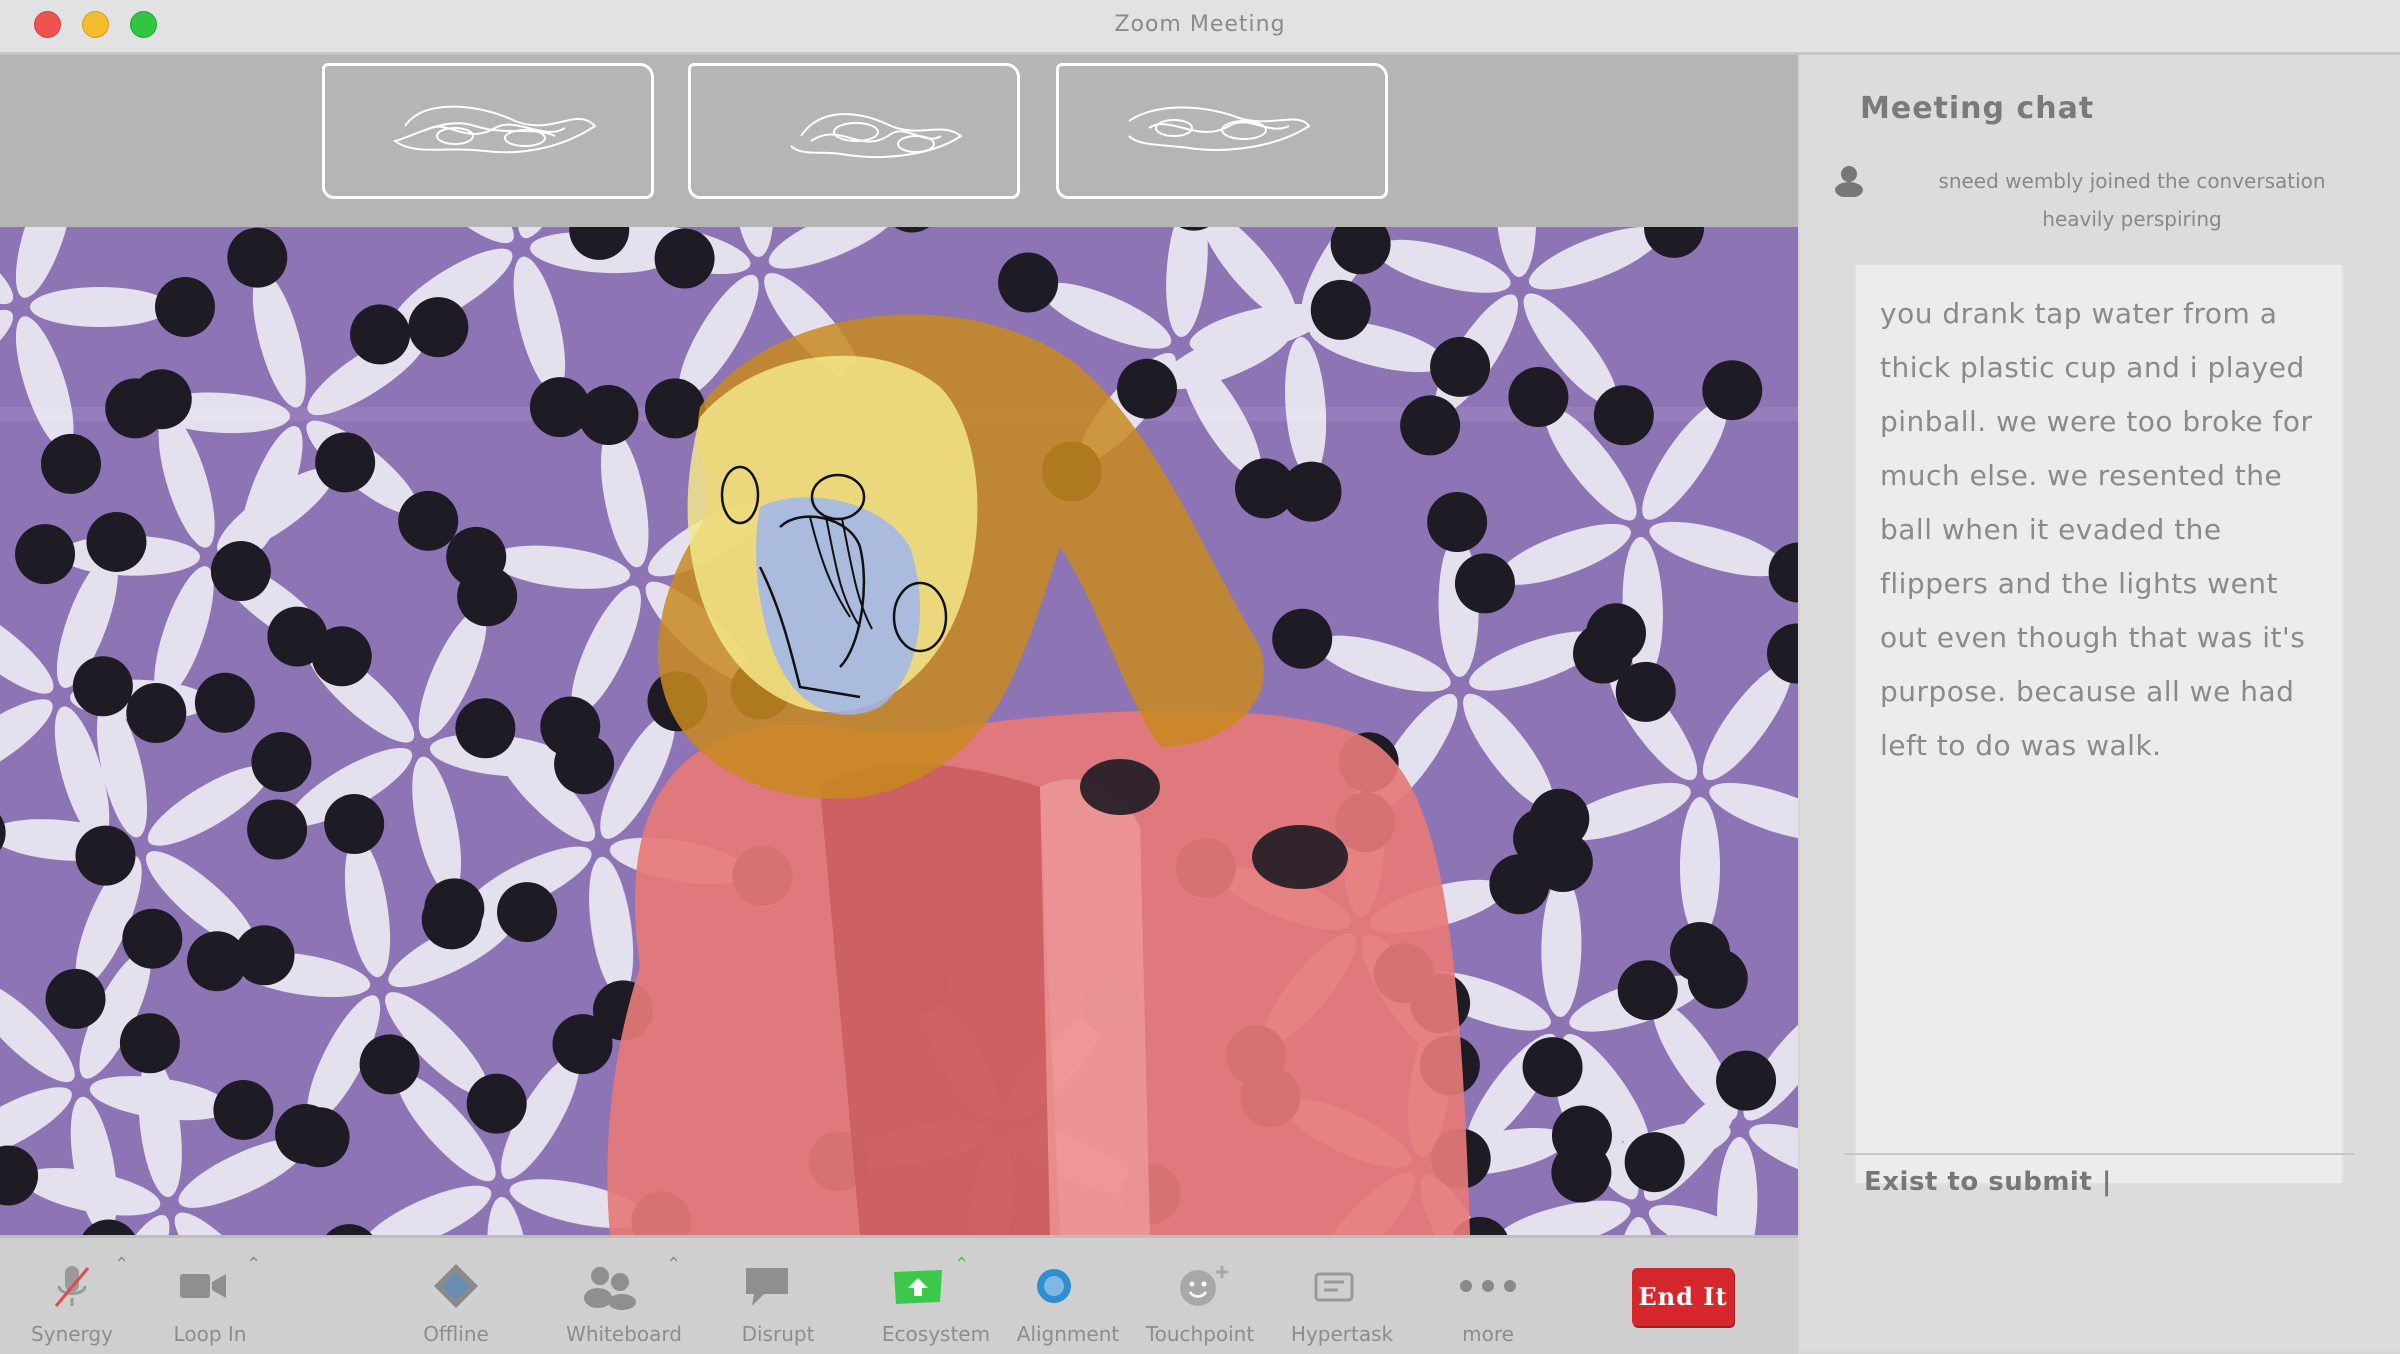 The image size is (2400, 1354). I want to click on title-bar: Zoom Meeting, so click(1200, 27).